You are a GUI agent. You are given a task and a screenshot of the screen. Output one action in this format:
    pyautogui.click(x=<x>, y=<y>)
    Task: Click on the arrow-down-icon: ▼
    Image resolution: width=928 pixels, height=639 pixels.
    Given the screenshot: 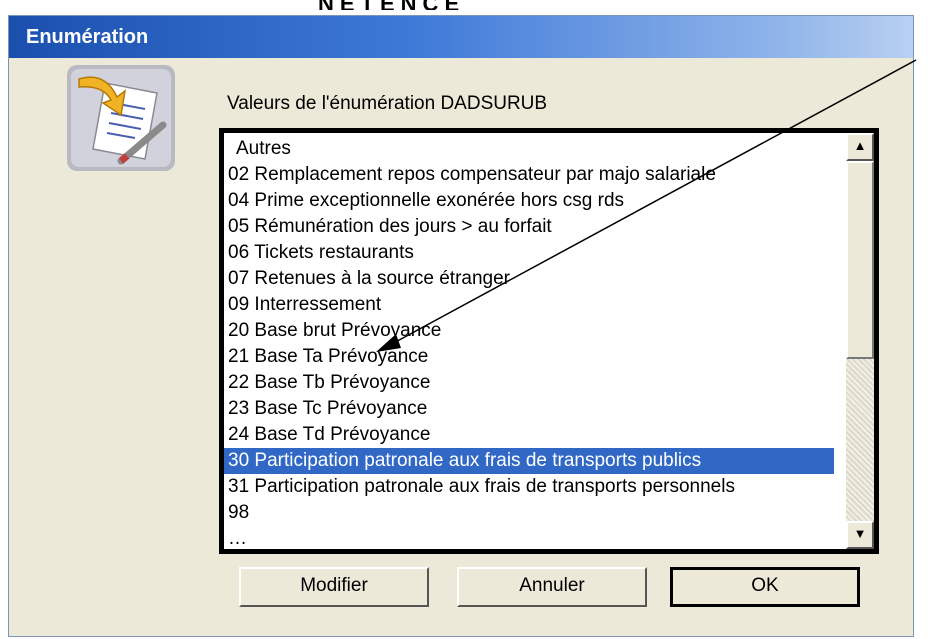 What is the action you would take?
    pyautogui.click(x=860, y=533)
    